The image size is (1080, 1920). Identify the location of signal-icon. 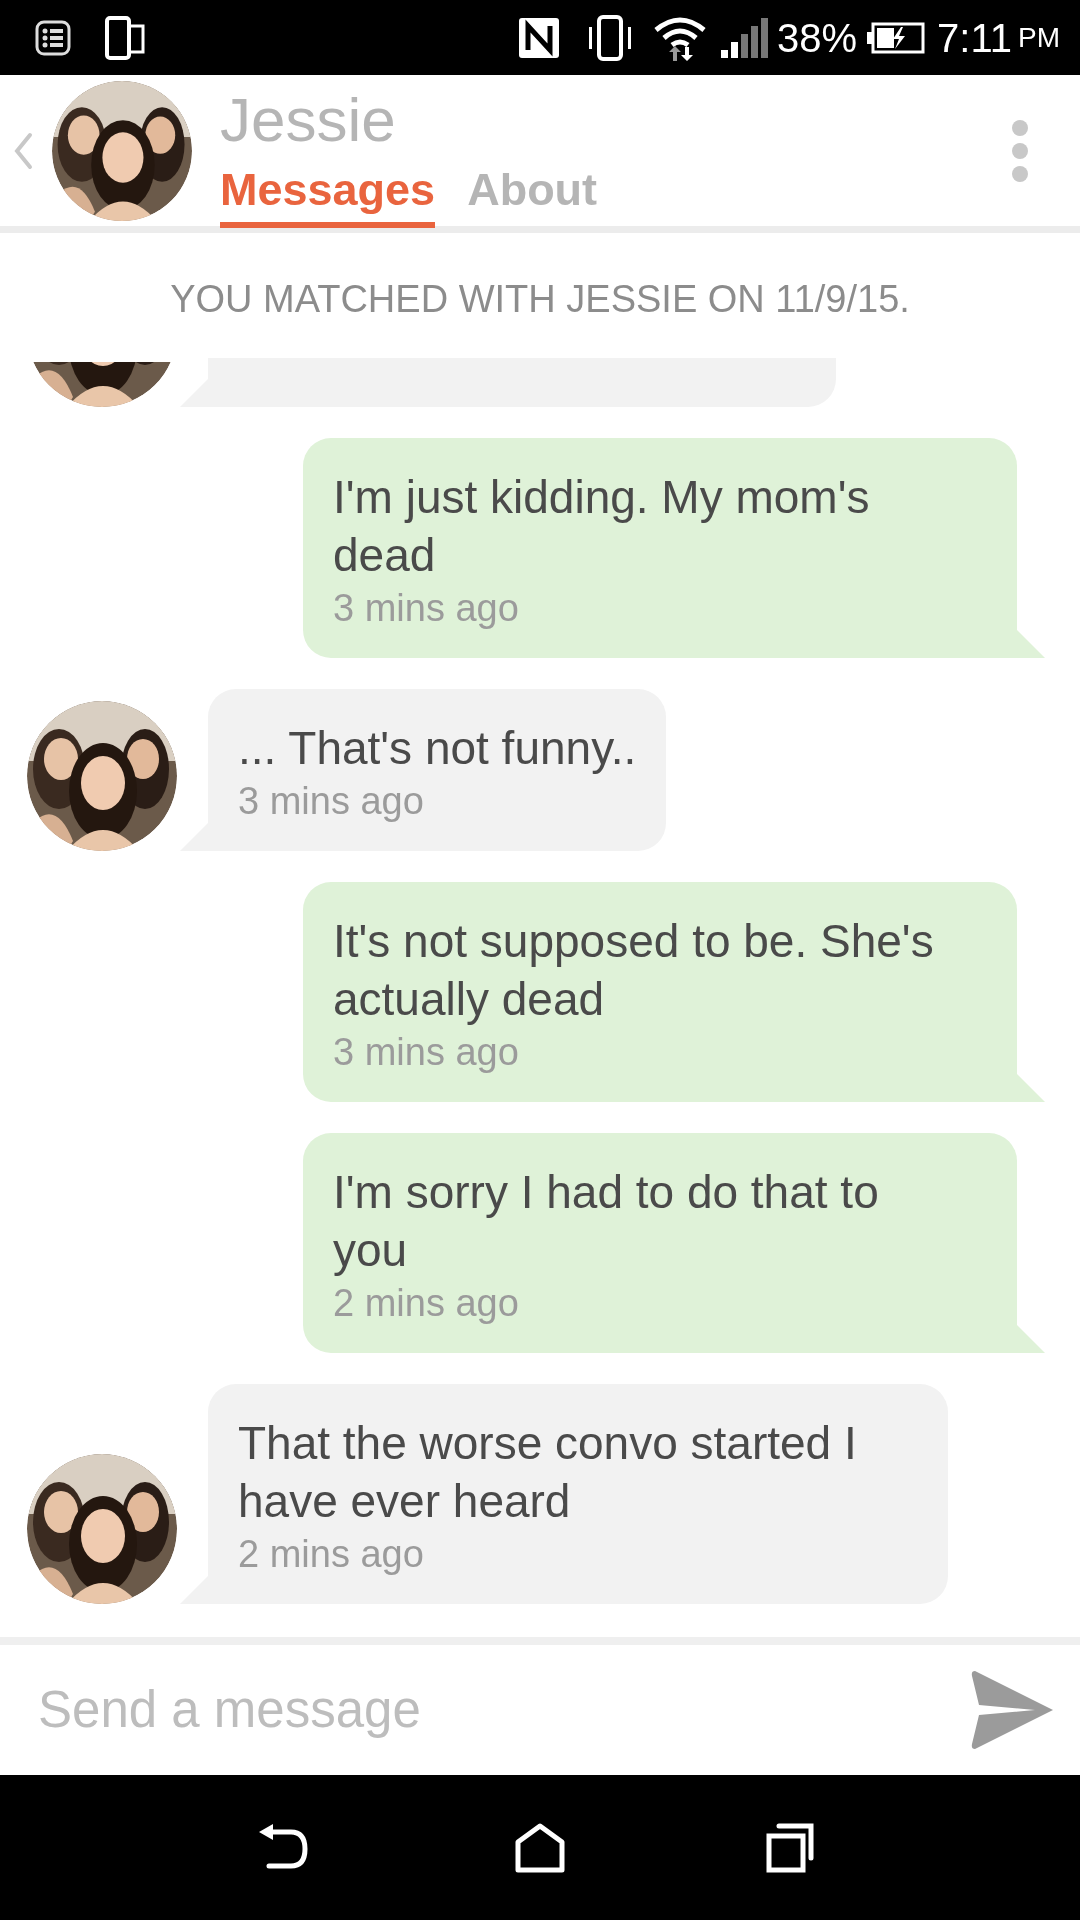
(745, 37).